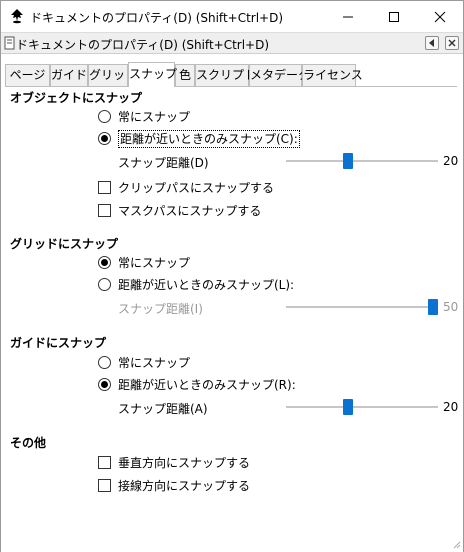  I want to click on guide-snap-distance-value: 20, so click(451, 407).